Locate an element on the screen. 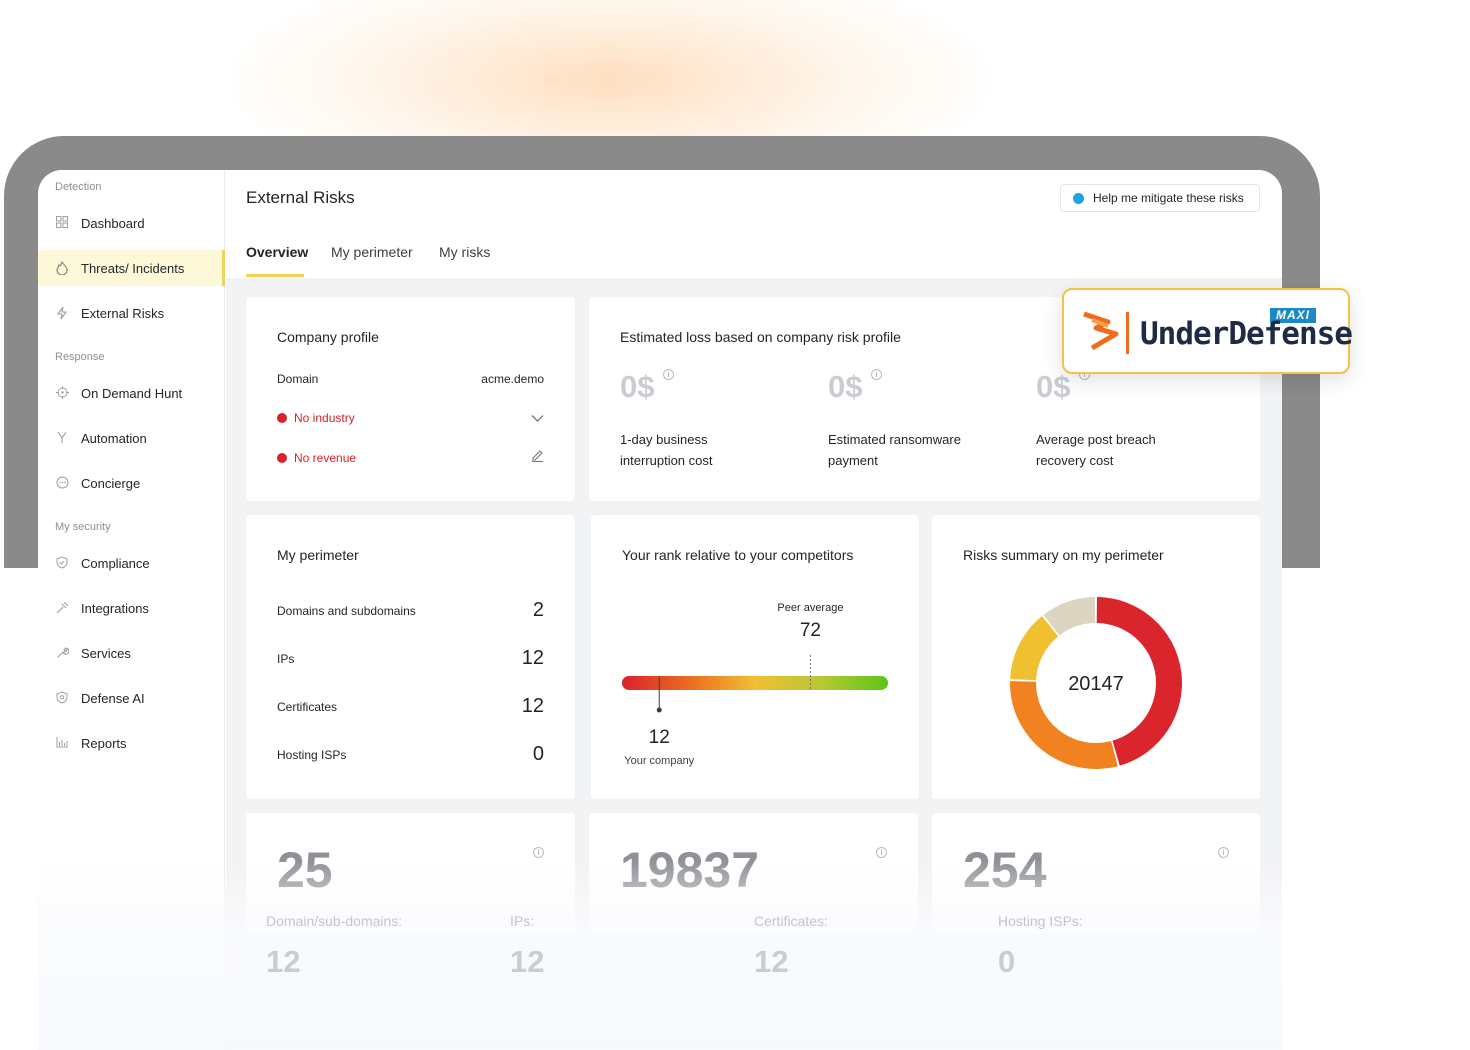 The image size is (1470, 1050). company-marker-dot is located at coordinates (659, 710).